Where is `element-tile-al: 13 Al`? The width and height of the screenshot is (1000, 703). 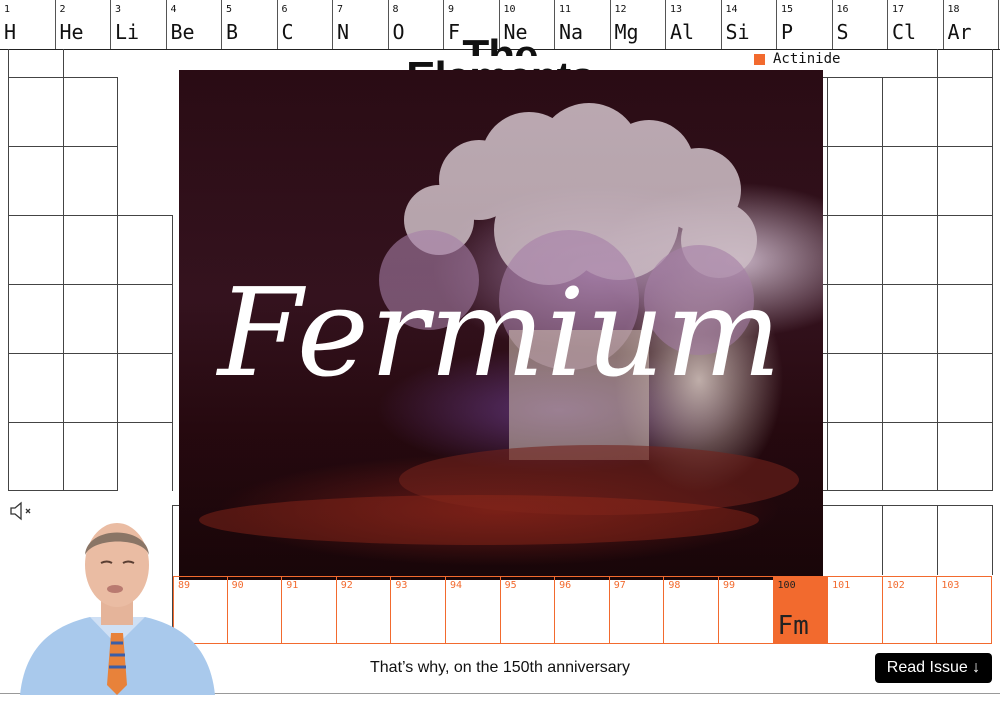 element-tile-al: 13 Al is located at coordinates (694, 24).